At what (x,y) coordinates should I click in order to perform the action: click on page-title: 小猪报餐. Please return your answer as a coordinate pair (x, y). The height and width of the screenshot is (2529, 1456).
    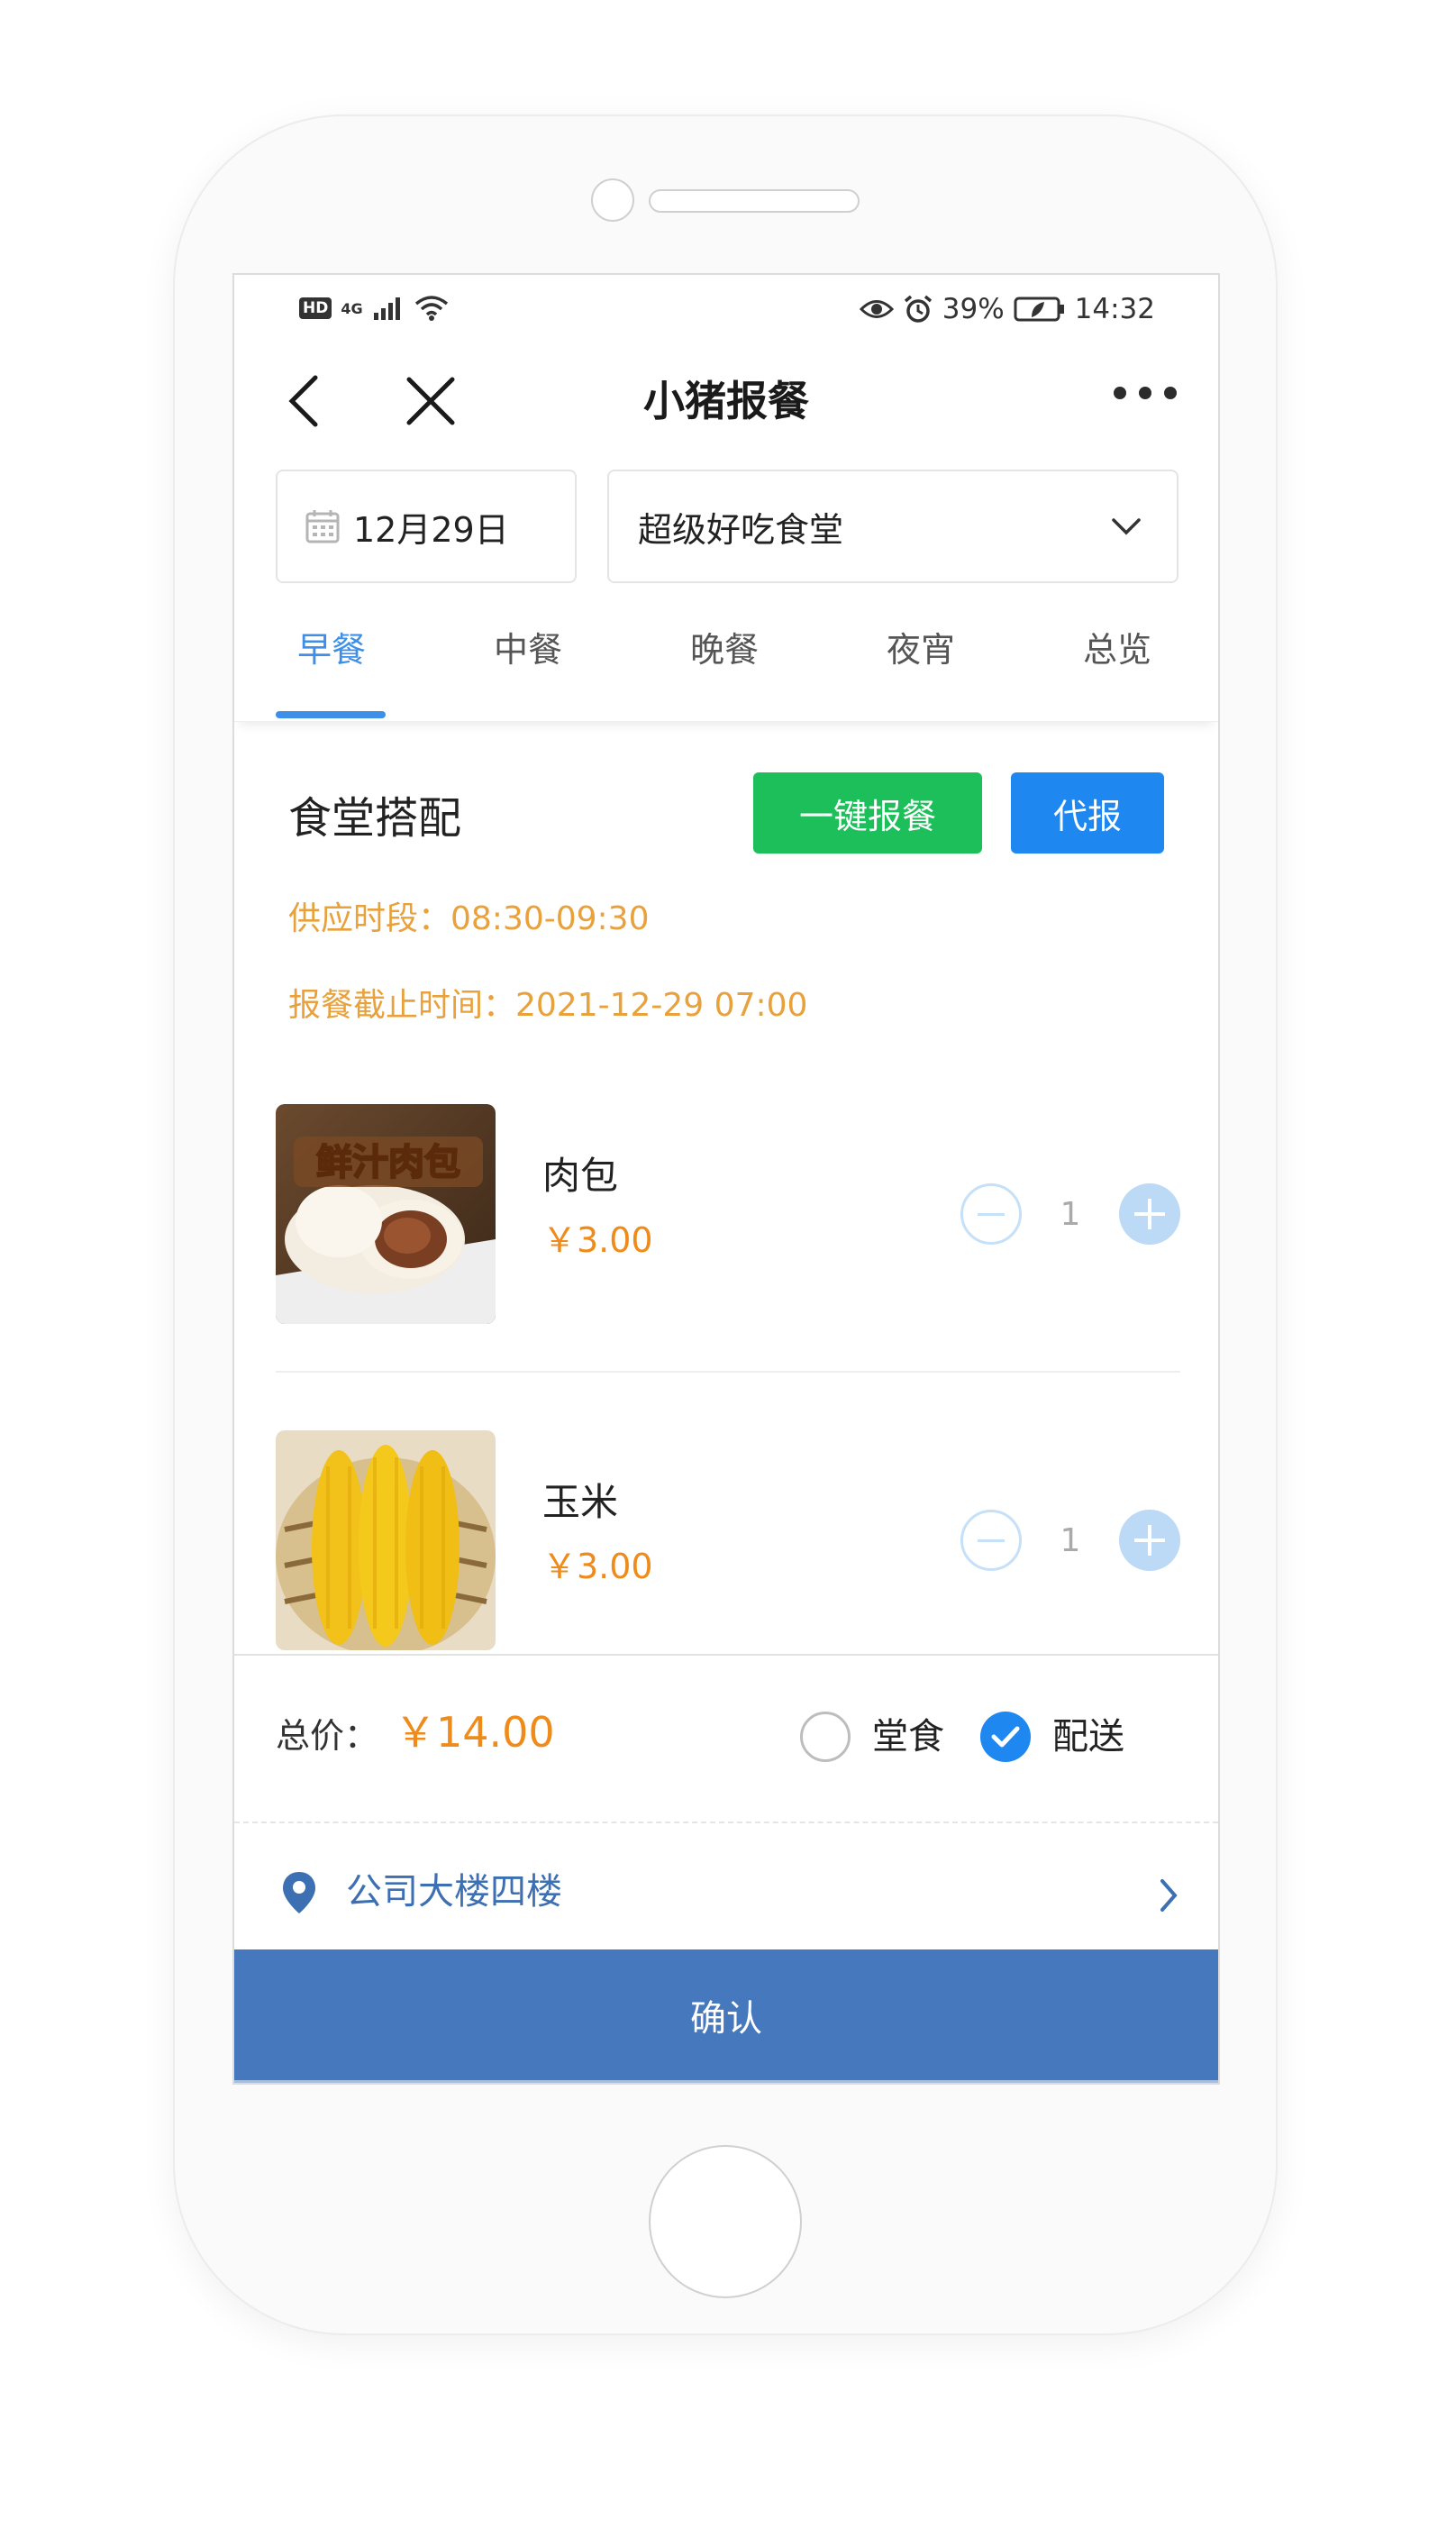
    Looking at the image, I should click on (726, 401).